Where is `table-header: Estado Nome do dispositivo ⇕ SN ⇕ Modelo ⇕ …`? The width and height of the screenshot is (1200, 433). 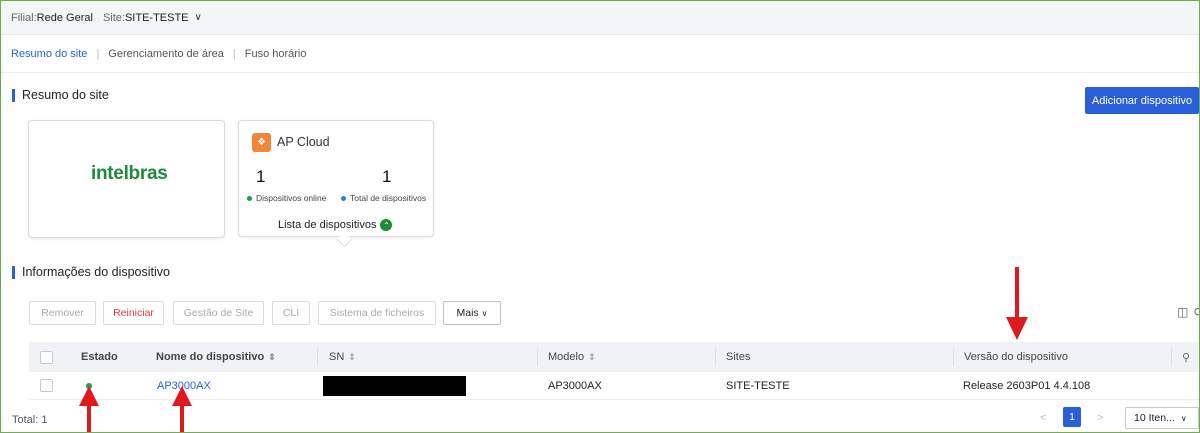 table-header: Estado Nome do dispositivo ⇕ SN ⇕ Modelo ⇕ … is located at coordinates (614, 357).